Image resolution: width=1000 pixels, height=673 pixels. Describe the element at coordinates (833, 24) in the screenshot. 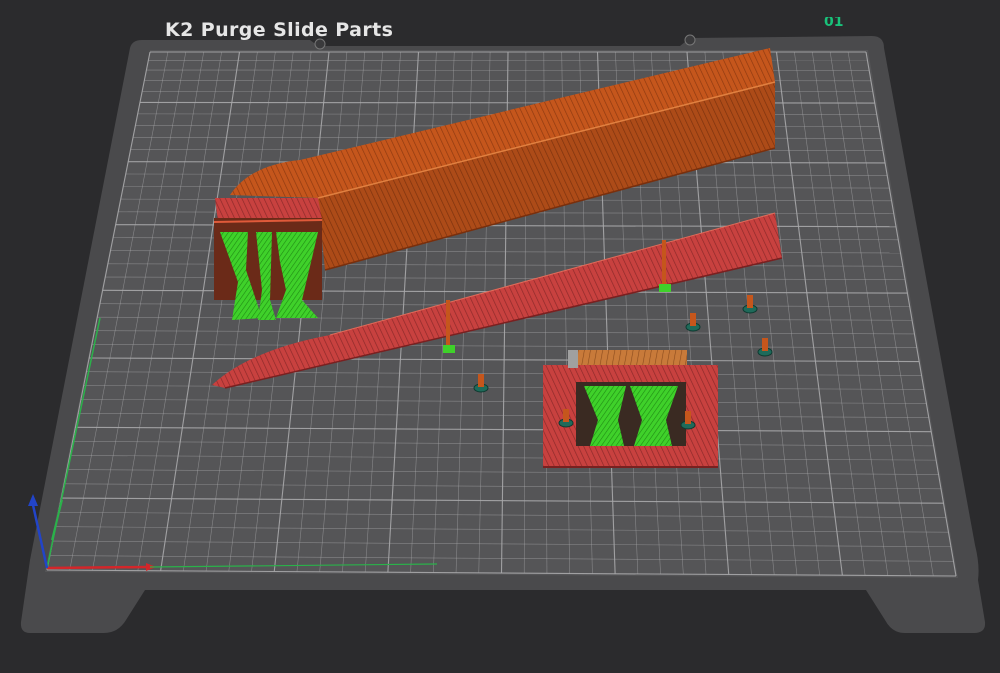

I see `plate-index-label: 01` at that location.